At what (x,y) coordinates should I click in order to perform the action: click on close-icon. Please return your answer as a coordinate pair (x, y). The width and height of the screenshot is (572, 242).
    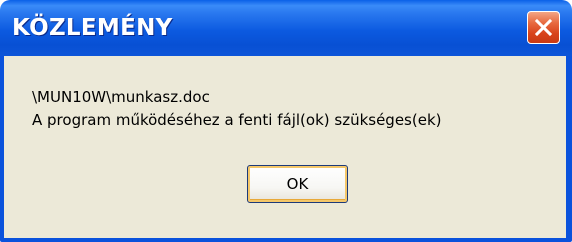
    Looking at the image, I should click on (543, 27).